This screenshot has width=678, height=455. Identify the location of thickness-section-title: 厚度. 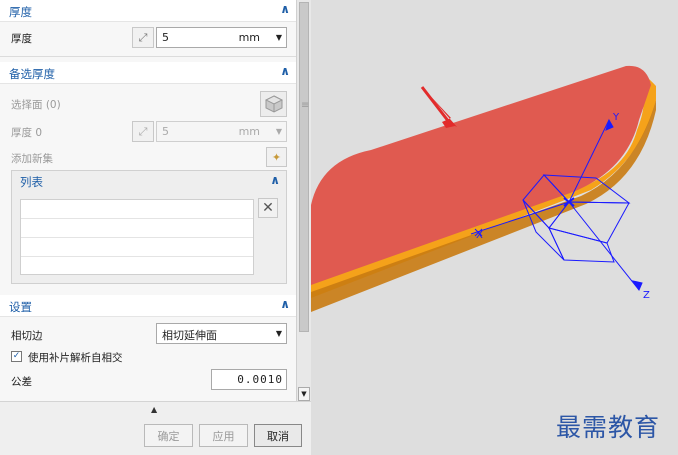
(20, 12).